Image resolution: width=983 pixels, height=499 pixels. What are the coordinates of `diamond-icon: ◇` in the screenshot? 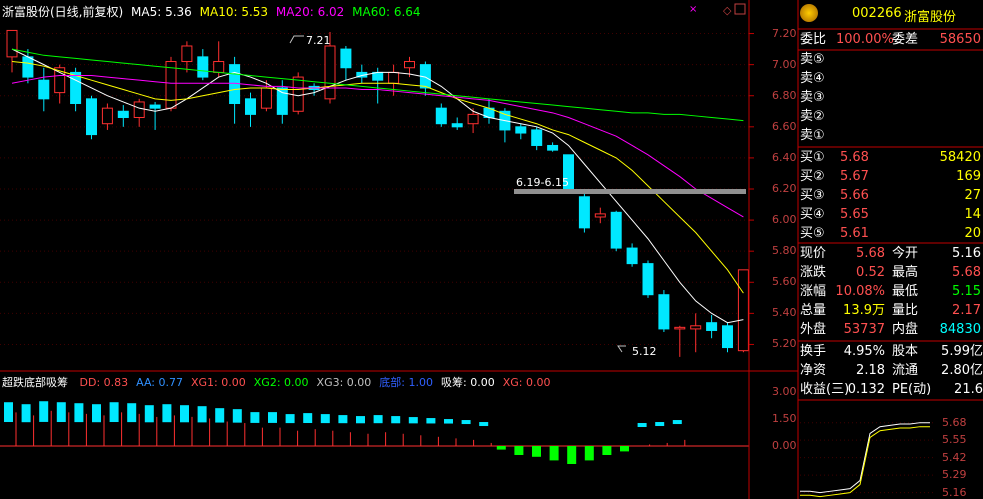 It's located at (727, 10).